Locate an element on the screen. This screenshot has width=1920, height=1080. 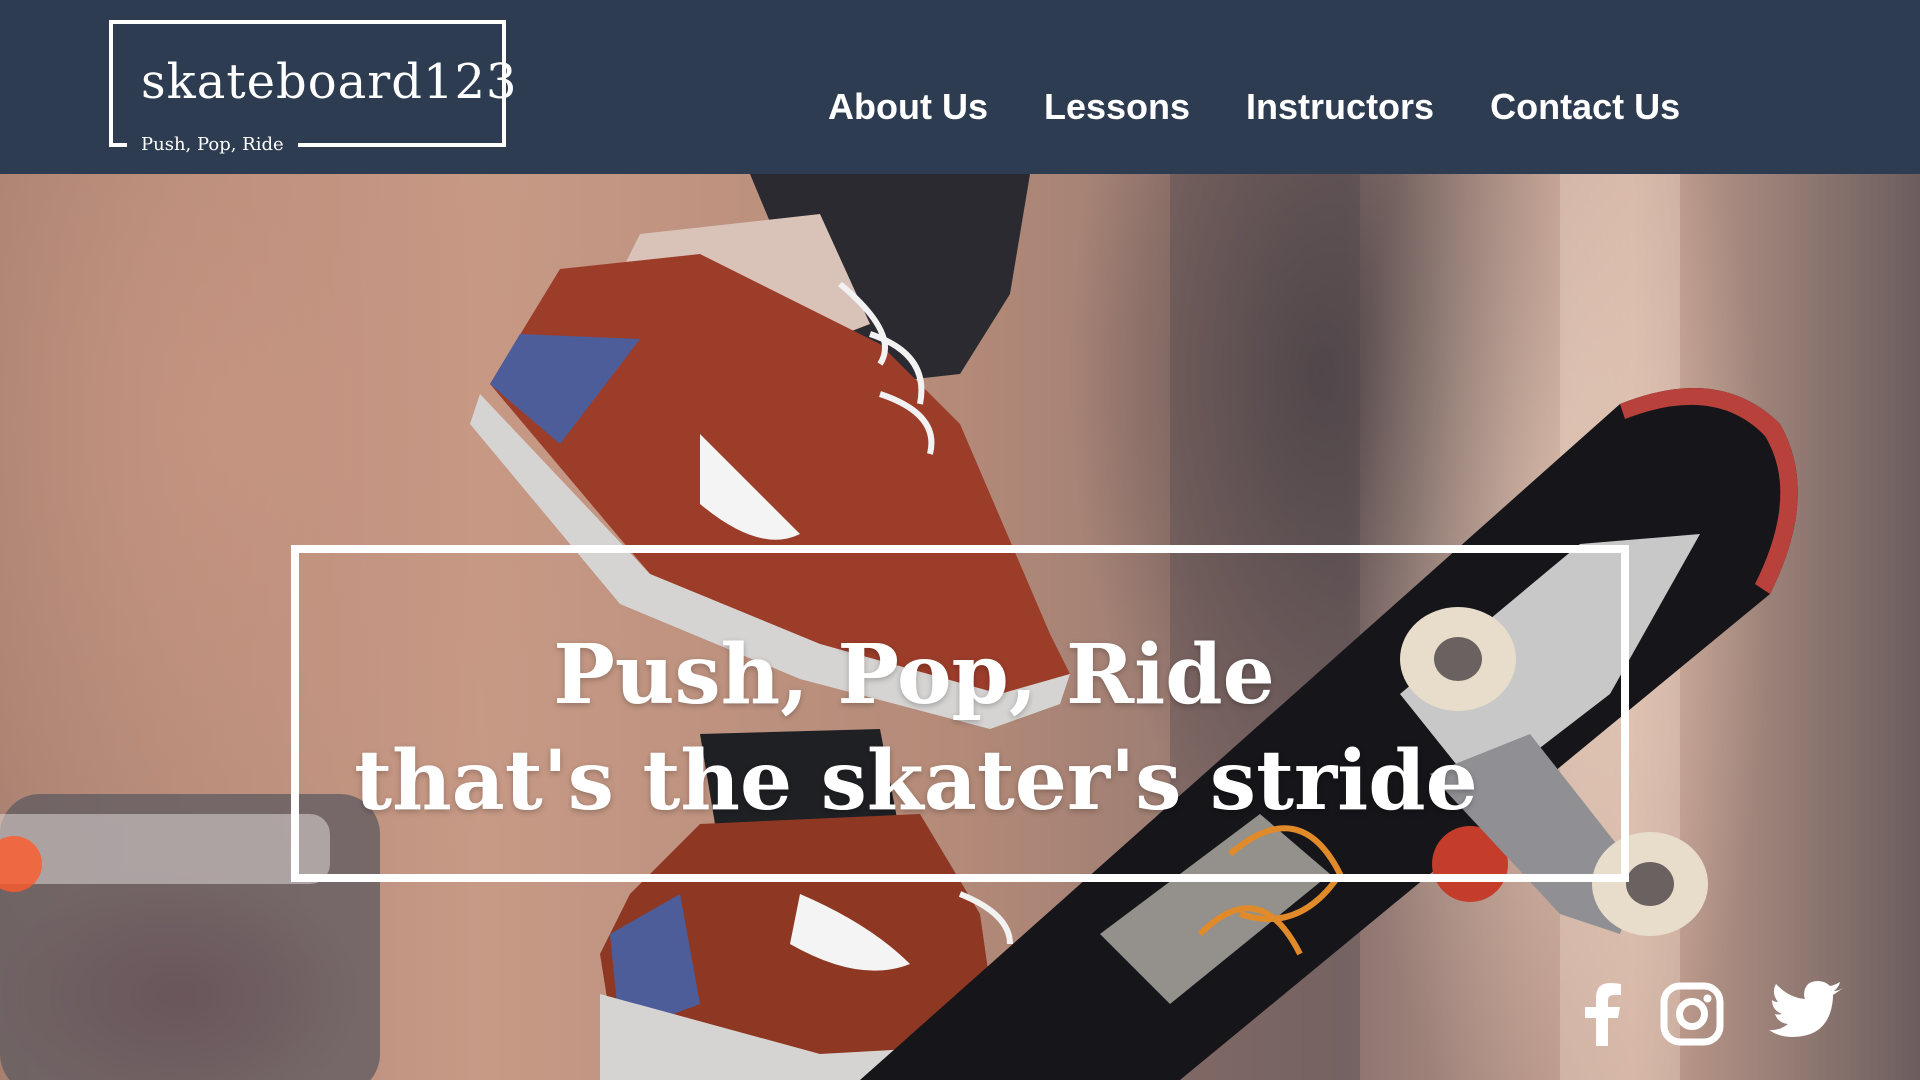
nav-contact-us: Contact Us is located at coordinates (1585, 107).